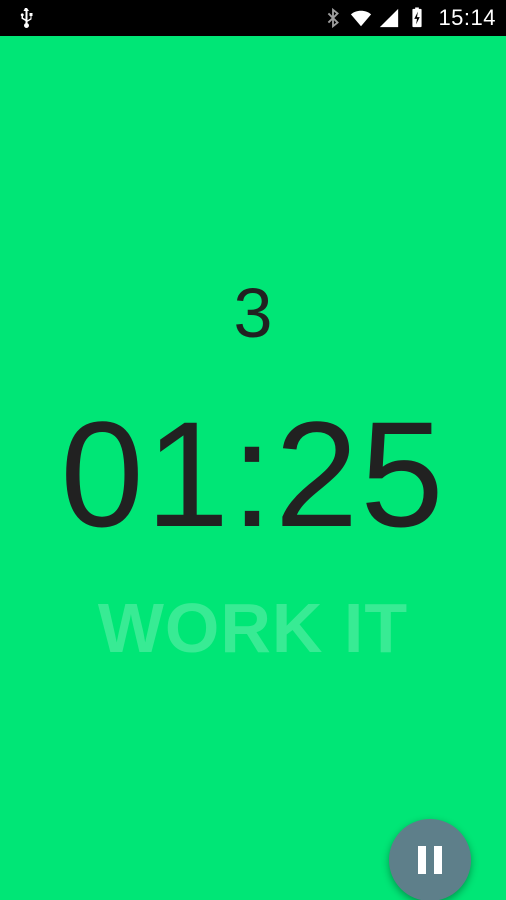 The width and height of the screenshot is (506, 900). What do you see at coordinates (253, 18) in the screenshot?
I see `status-bar: 15:14` at bounding box center [253, 18].